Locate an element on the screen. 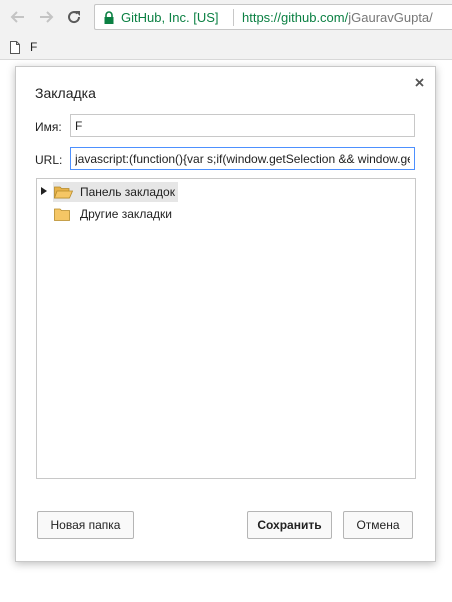  name-label: Имя: is located at coordinates (48, 127).